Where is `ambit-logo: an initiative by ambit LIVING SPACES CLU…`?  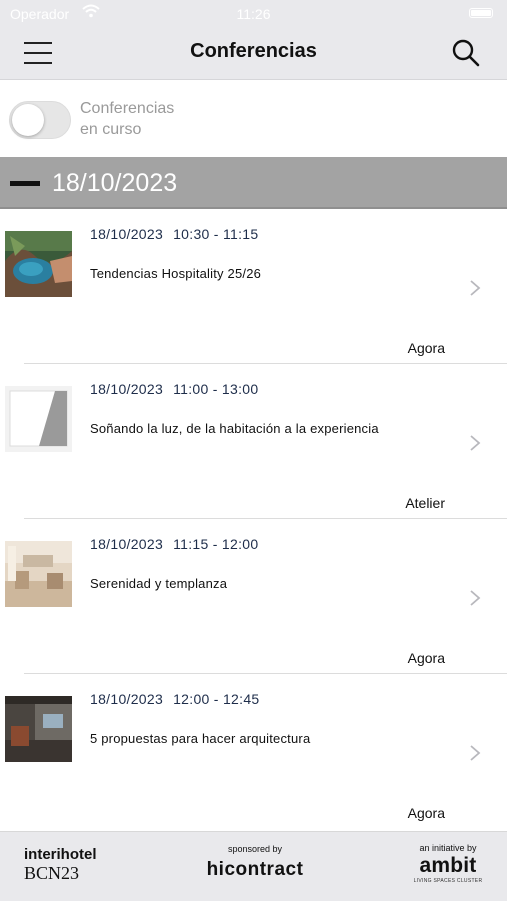 ambit-logo: an initiative by ambit LIVING SPACES CLU… is located at coordinates (448, 863).